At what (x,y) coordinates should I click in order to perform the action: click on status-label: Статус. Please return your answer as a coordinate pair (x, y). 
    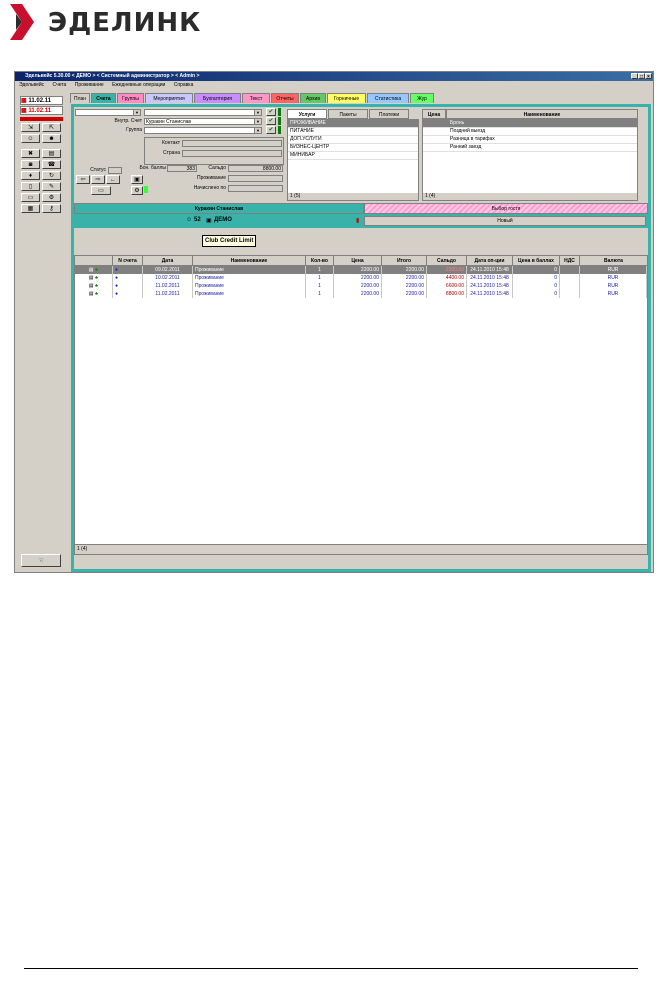
    Looking at the image, I should click on (98, 170).